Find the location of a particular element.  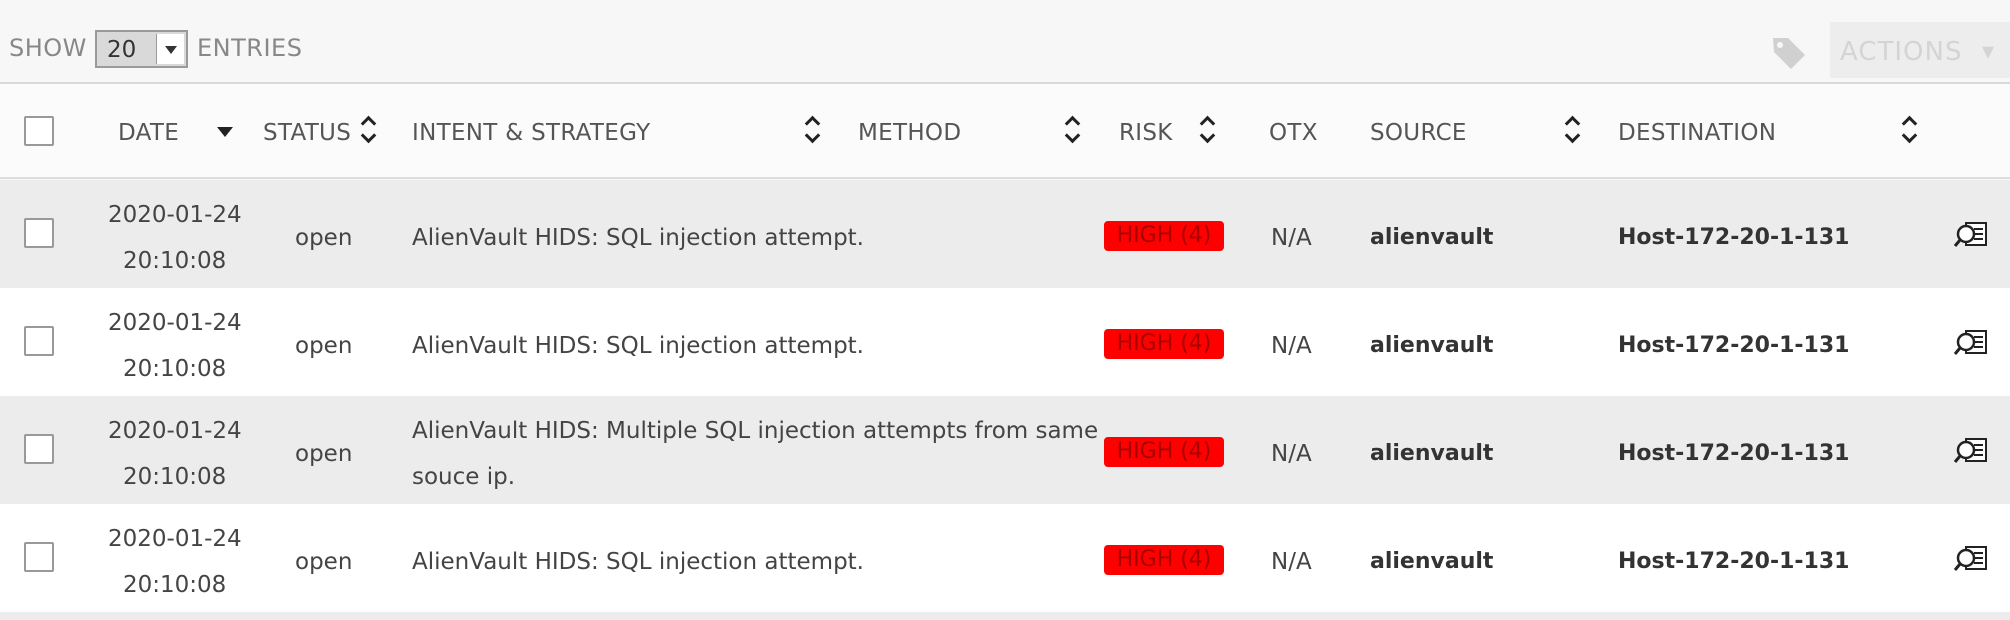

sort-descending-icon is located at coordinates (225, 132).